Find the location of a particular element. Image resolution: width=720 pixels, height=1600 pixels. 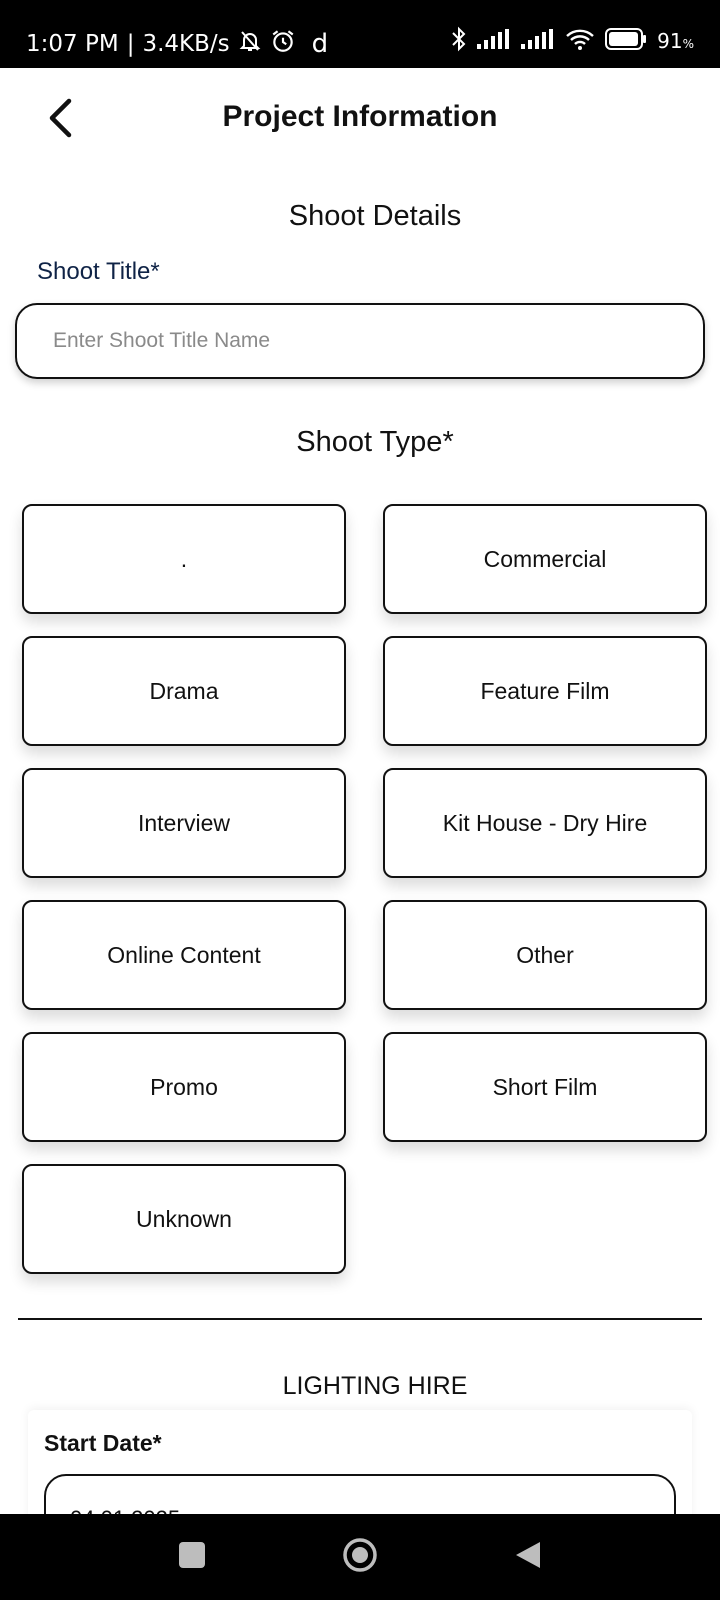

battery-unit: % is located at coordinates (688, 44).